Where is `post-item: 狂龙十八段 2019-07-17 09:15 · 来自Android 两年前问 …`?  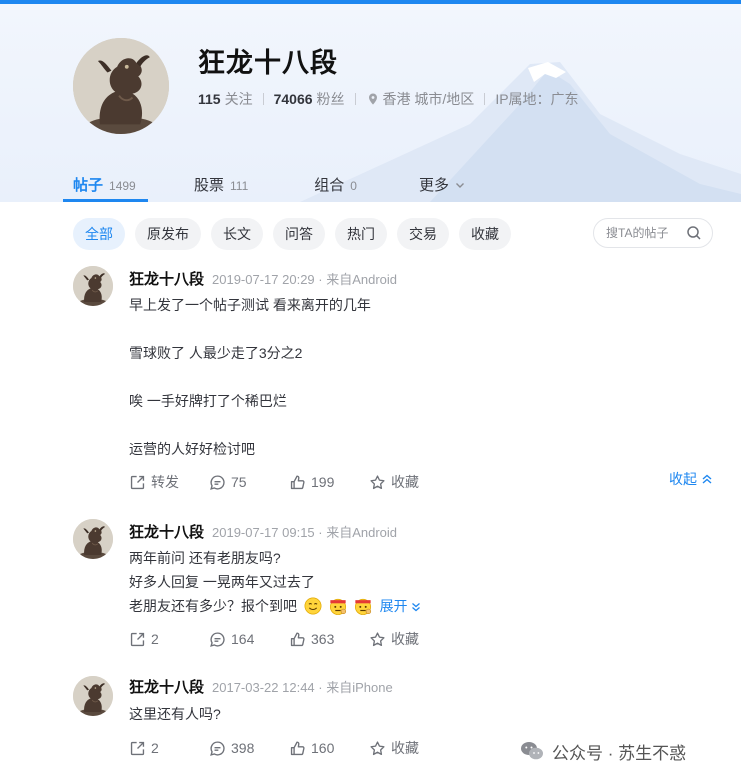 post-item: 狂龙十八段 2019-07-17 09:15 · 来自Android 两年前问 … is located at coordinates (393, 584).